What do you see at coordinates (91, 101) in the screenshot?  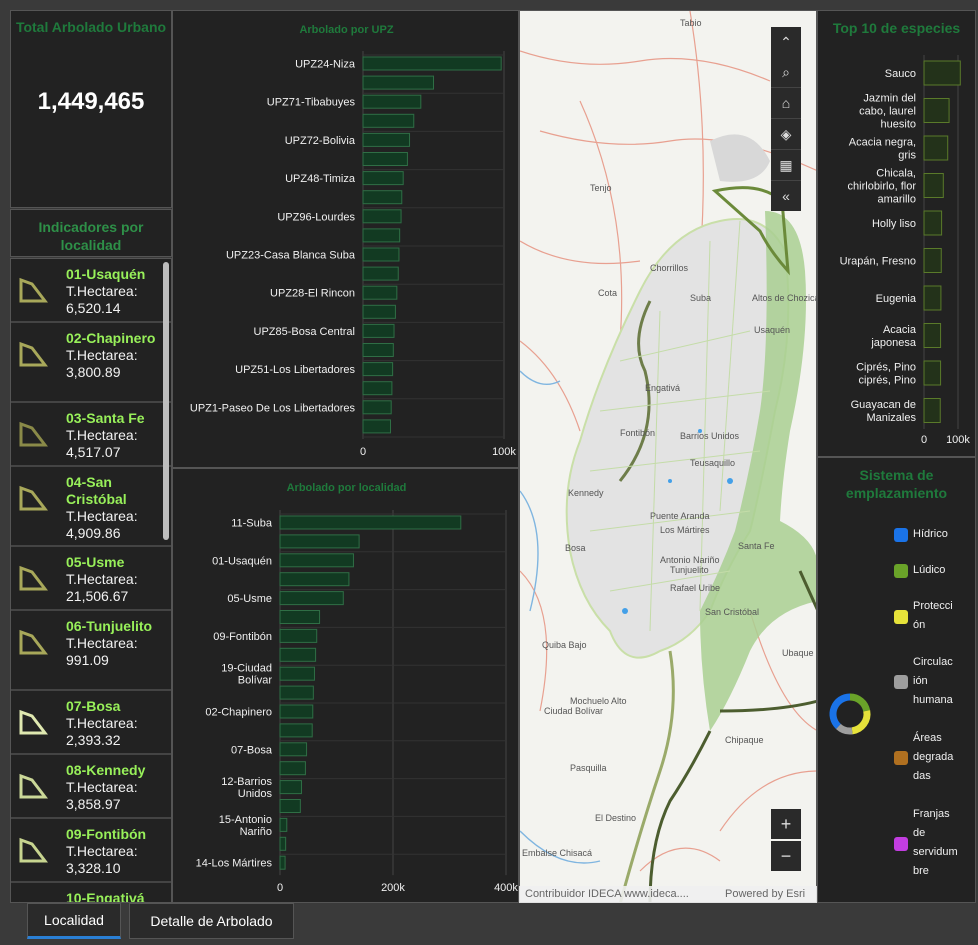 I see `total-value: 1,449,465` at bounding box center [91, 101].